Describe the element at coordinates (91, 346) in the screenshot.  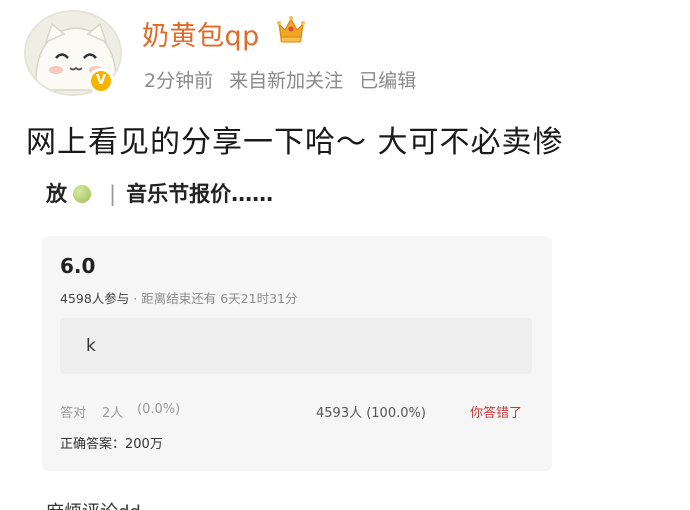
I see `answer-text: k` at that location.